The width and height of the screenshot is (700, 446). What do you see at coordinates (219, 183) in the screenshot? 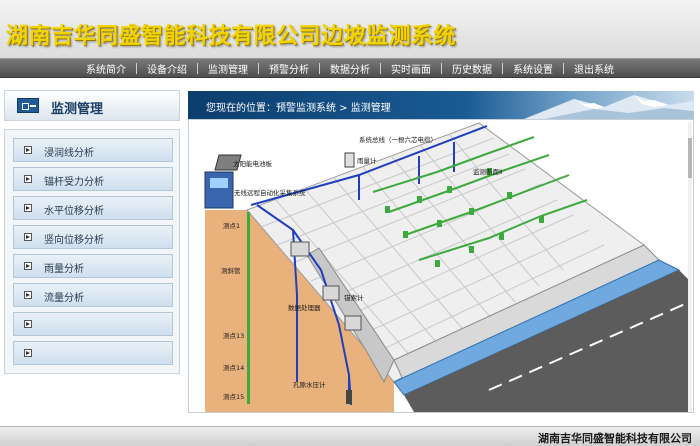
I see `station-screen` at bounding box center [219, 183].